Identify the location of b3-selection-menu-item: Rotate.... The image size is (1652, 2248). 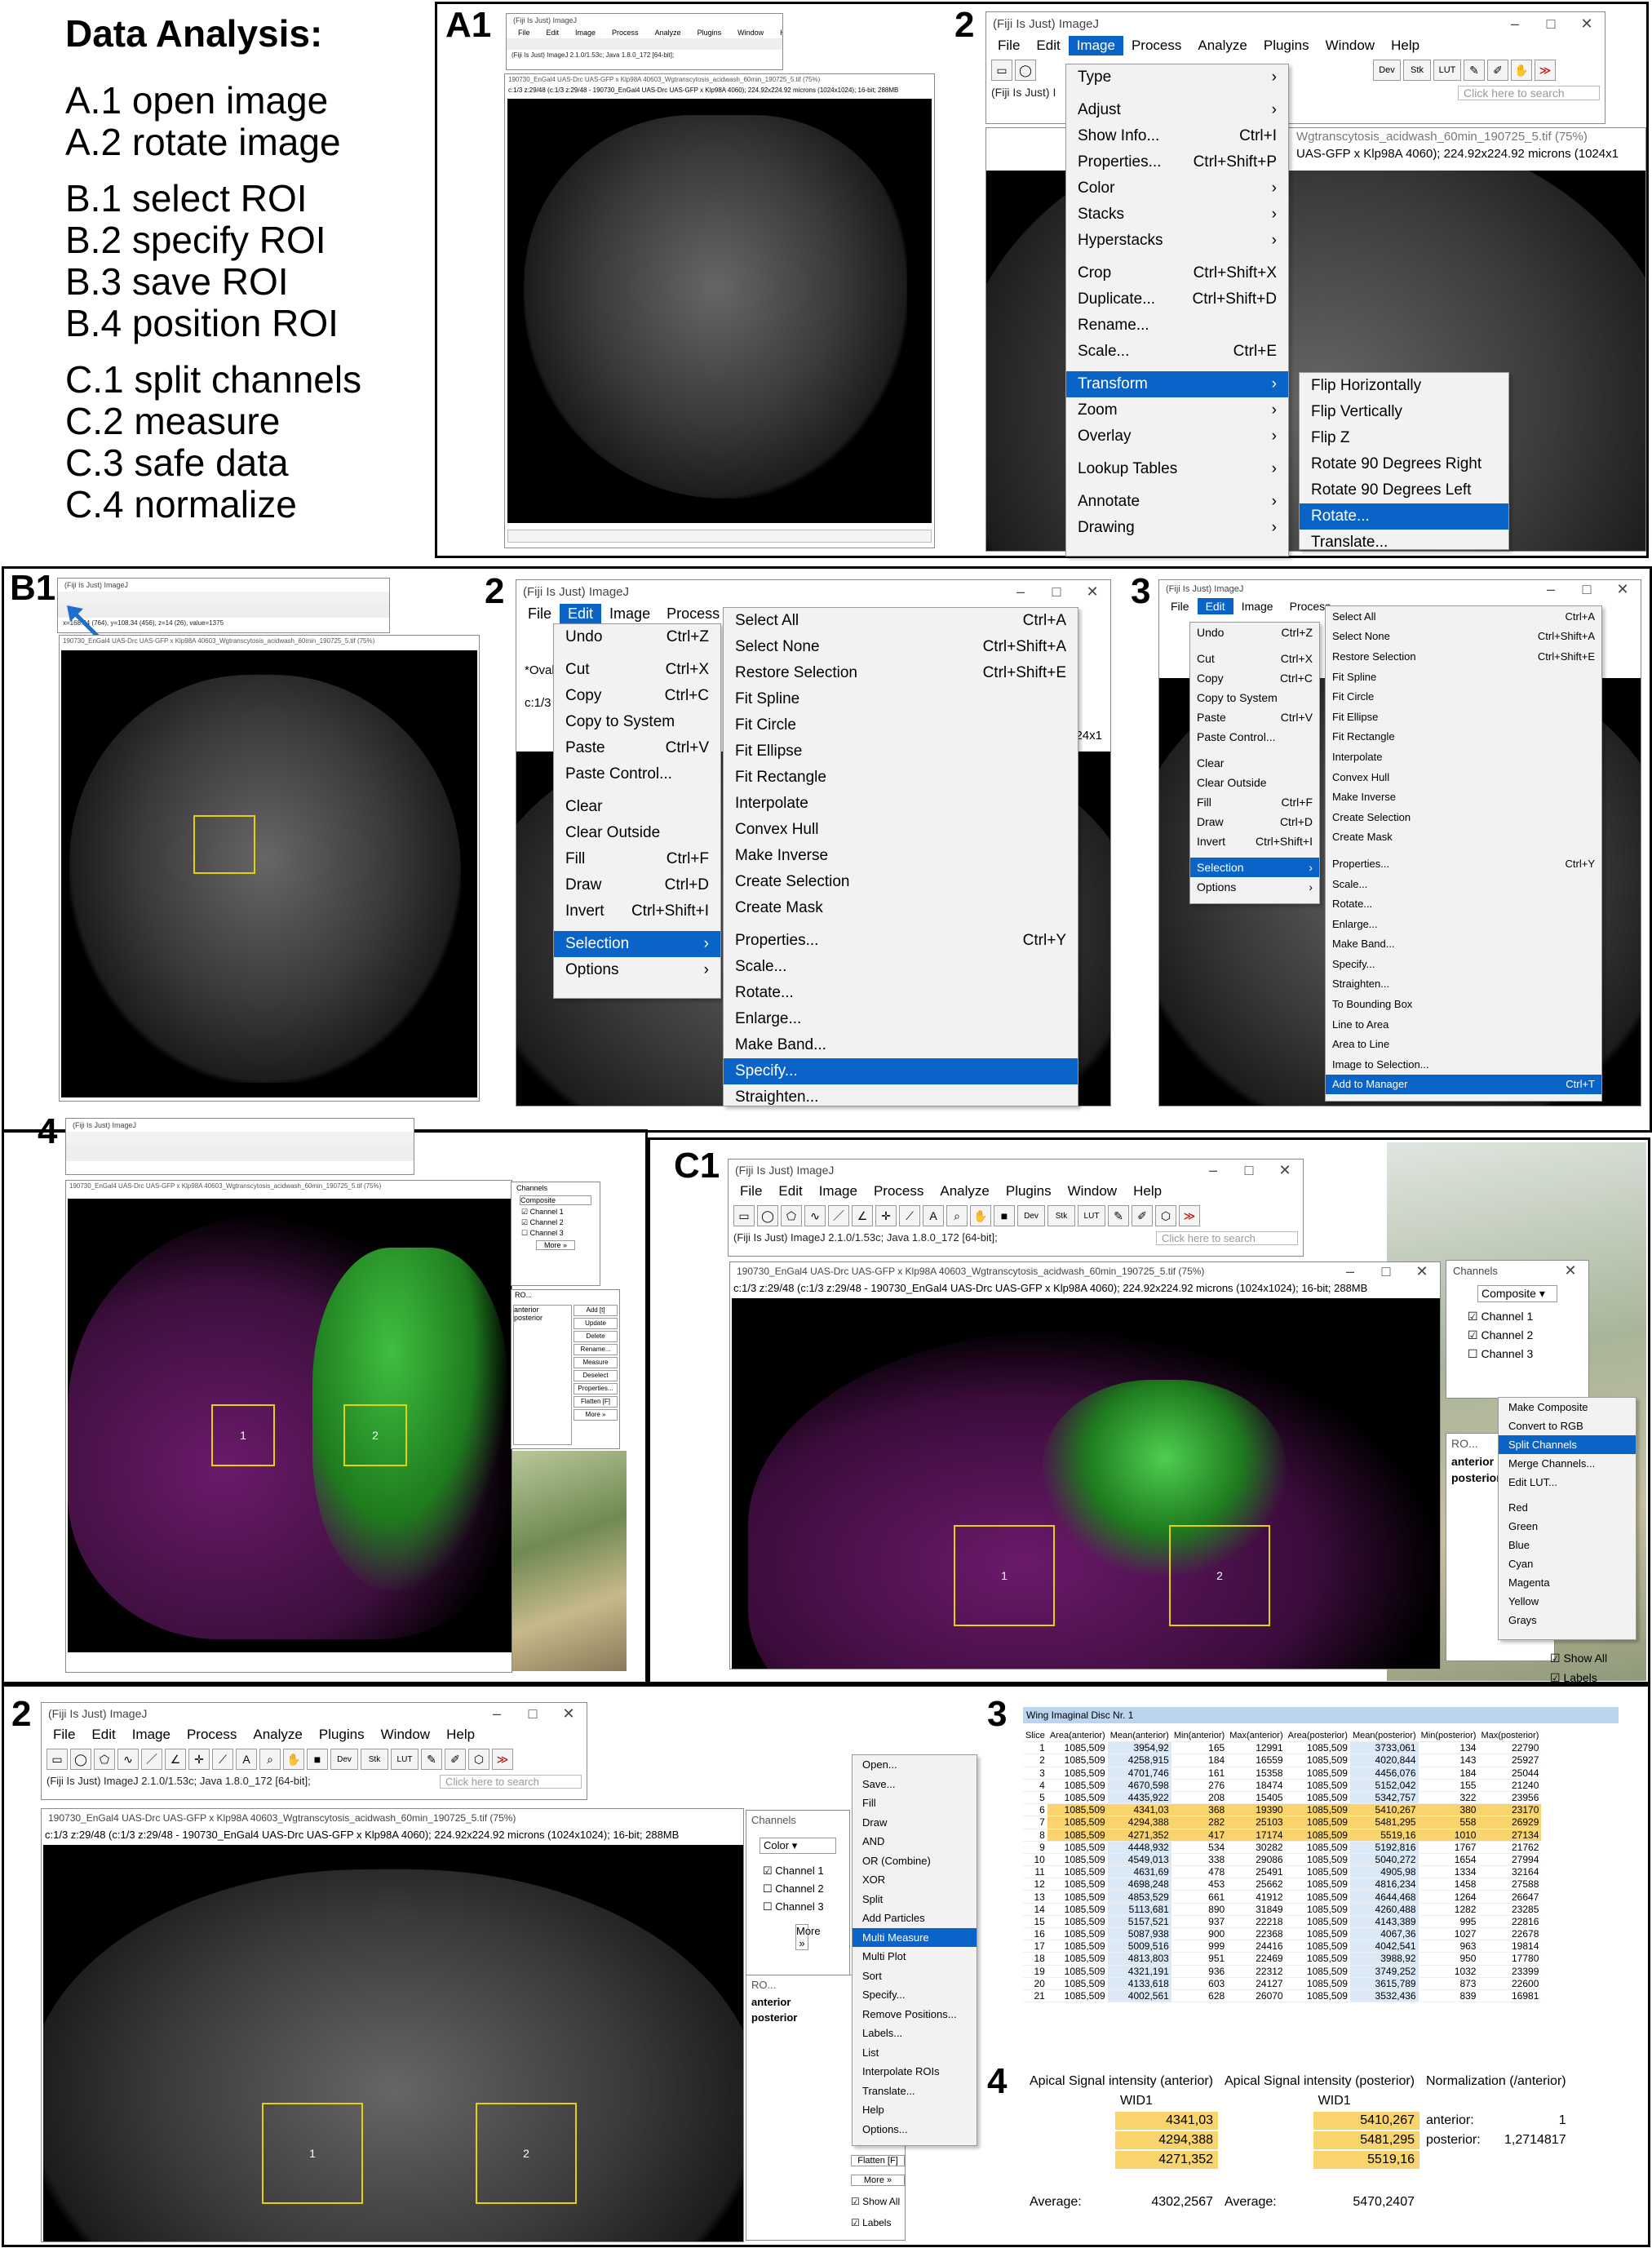
(1463, 904).